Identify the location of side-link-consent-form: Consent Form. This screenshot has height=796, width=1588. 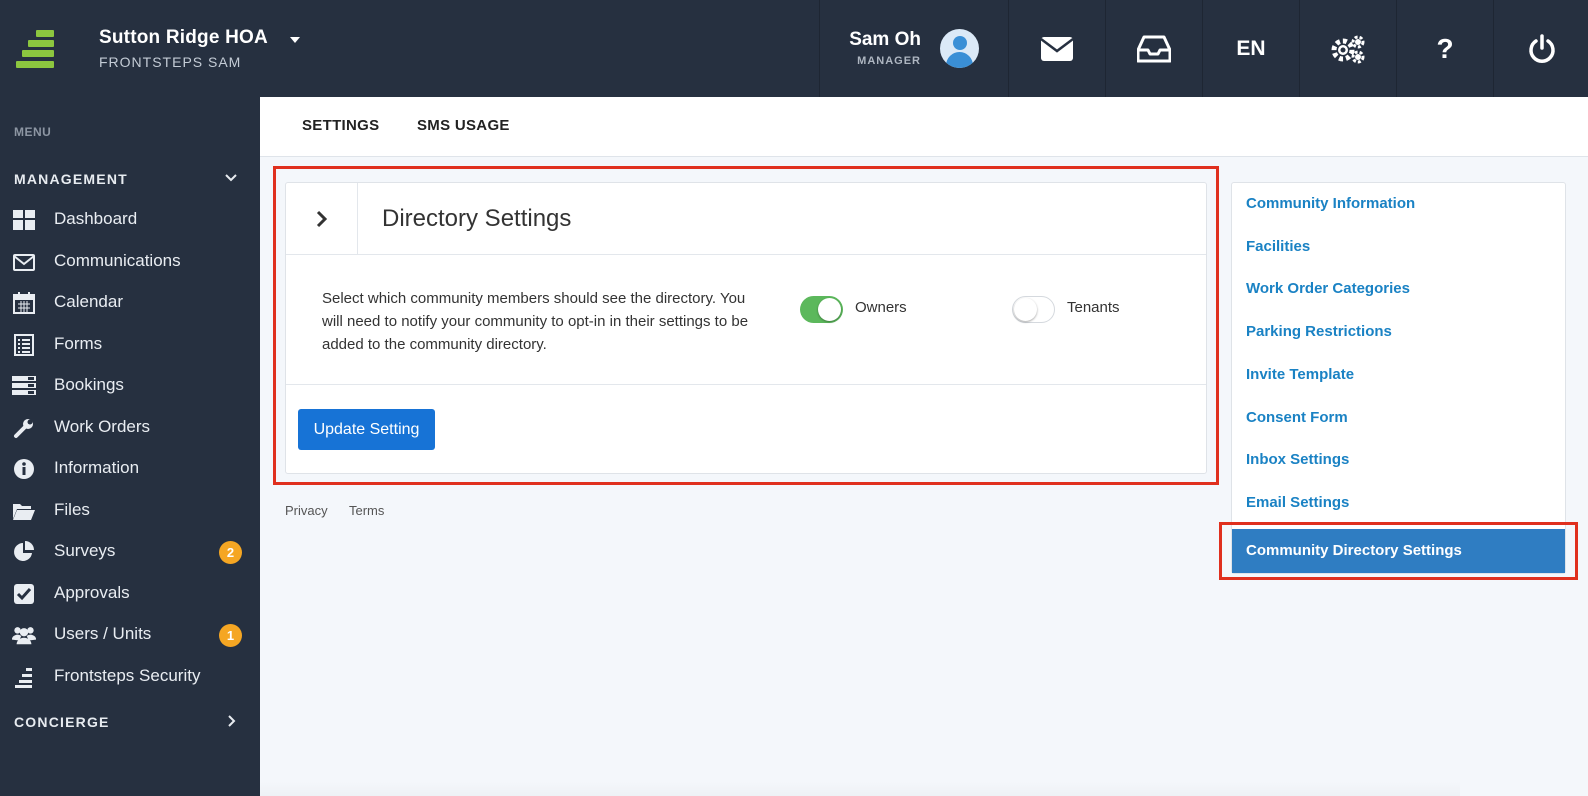
(1297, 417).